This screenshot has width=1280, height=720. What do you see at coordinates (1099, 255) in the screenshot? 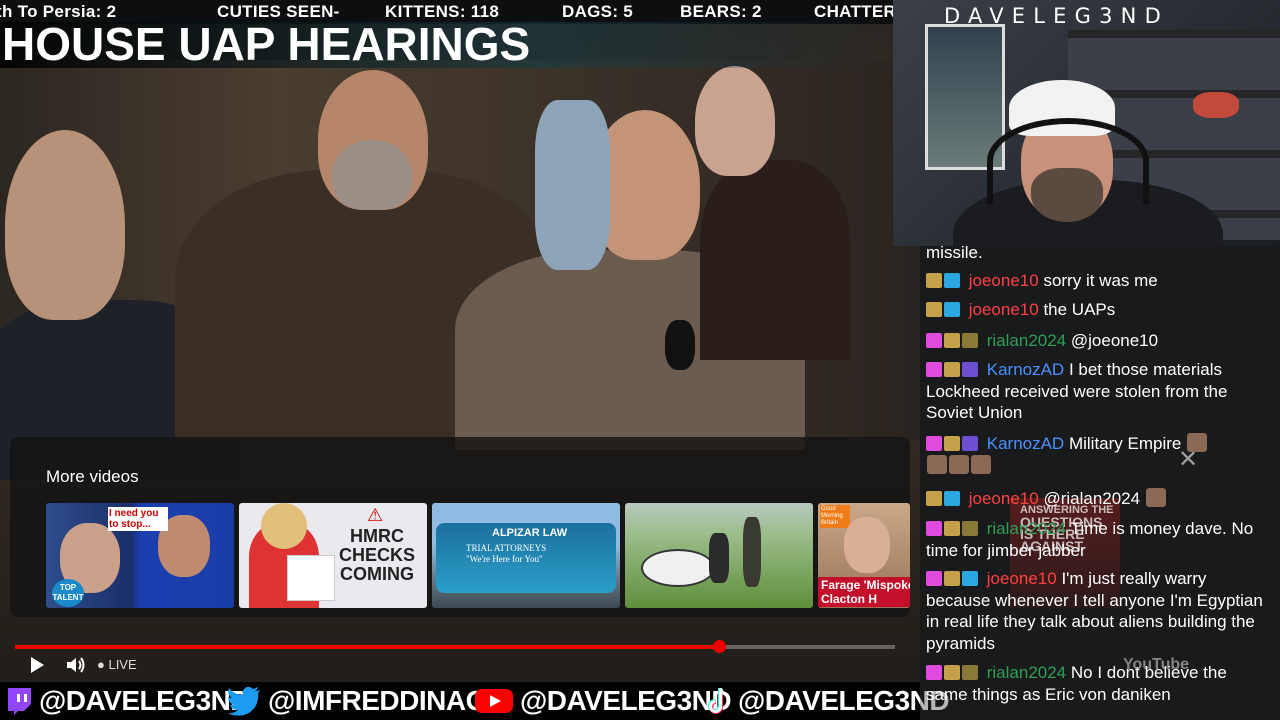
I see `chat-message: missile.` at bounding box center [1099, 255].